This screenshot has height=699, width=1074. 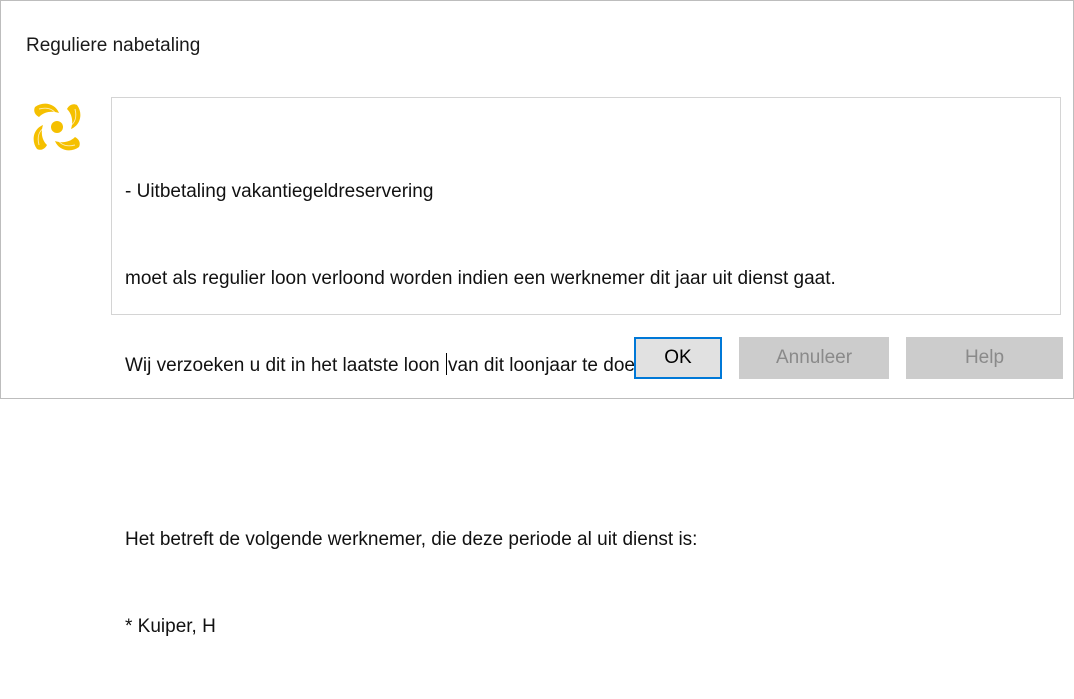 What do you see at coordinates (285, 365) in the screenshot?
I see `message-line-part: Wij verzoeken u dit in het laatste loon` at bounding box center [285, 365].